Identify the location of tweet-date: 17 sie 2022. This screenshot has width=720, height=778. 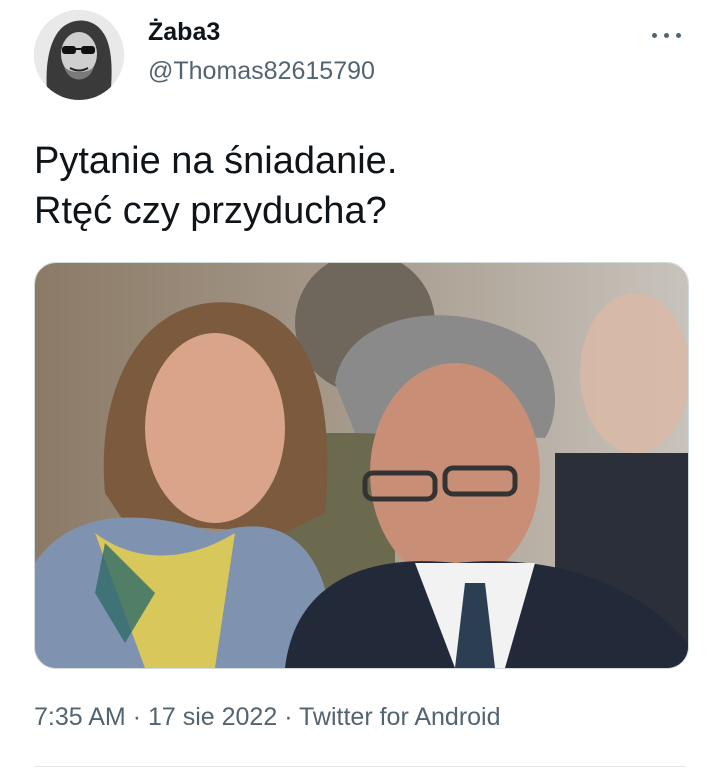
(212, 717).